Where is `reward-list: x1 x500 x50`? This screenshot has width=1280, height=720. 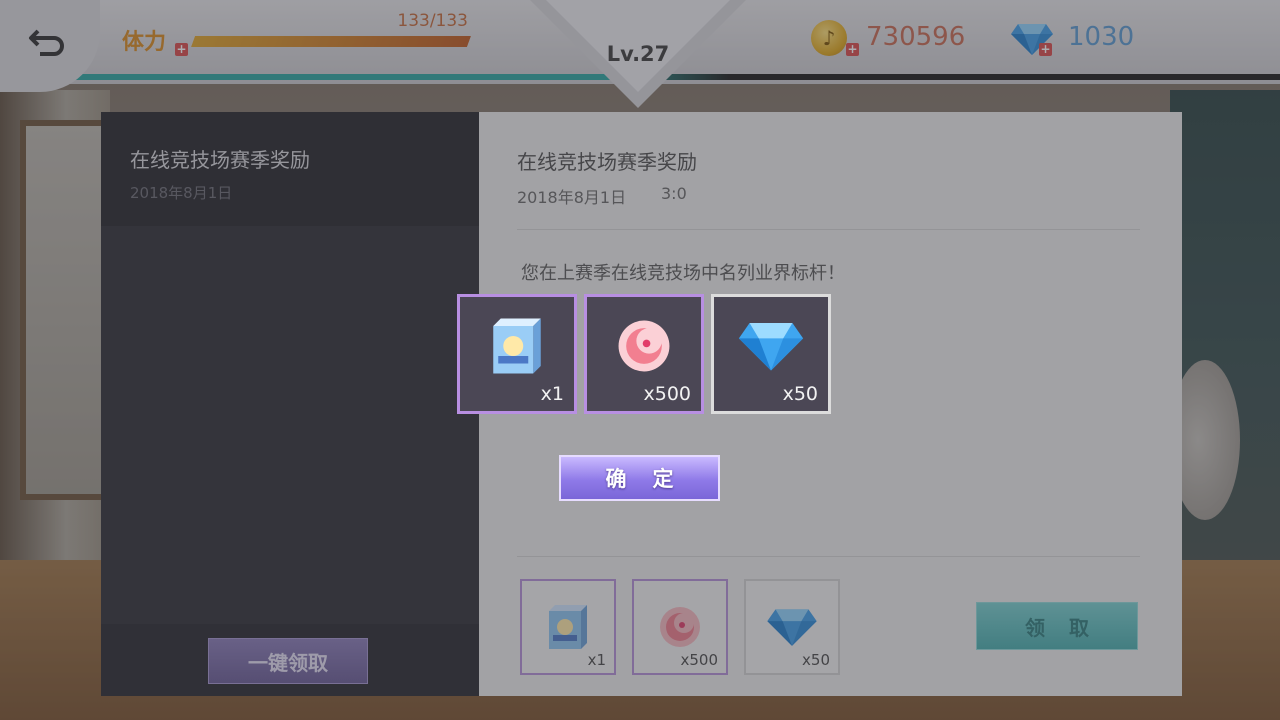 reward-list: x1 x500 x50 is located at coordinates (644, 354).